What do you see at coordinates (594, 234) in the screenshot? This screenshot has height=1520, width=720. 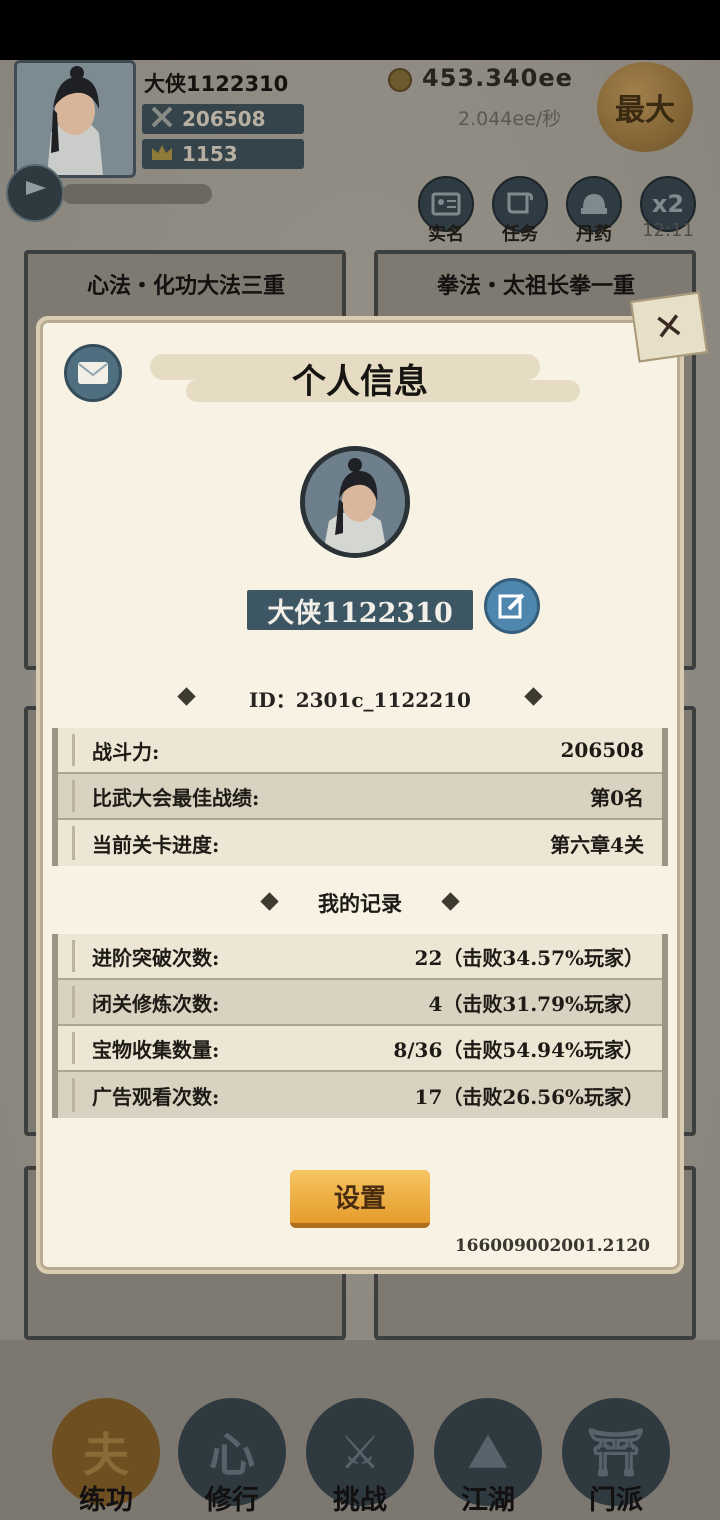 I see `pill-label: 丹药` at bounding box center [594, 234].